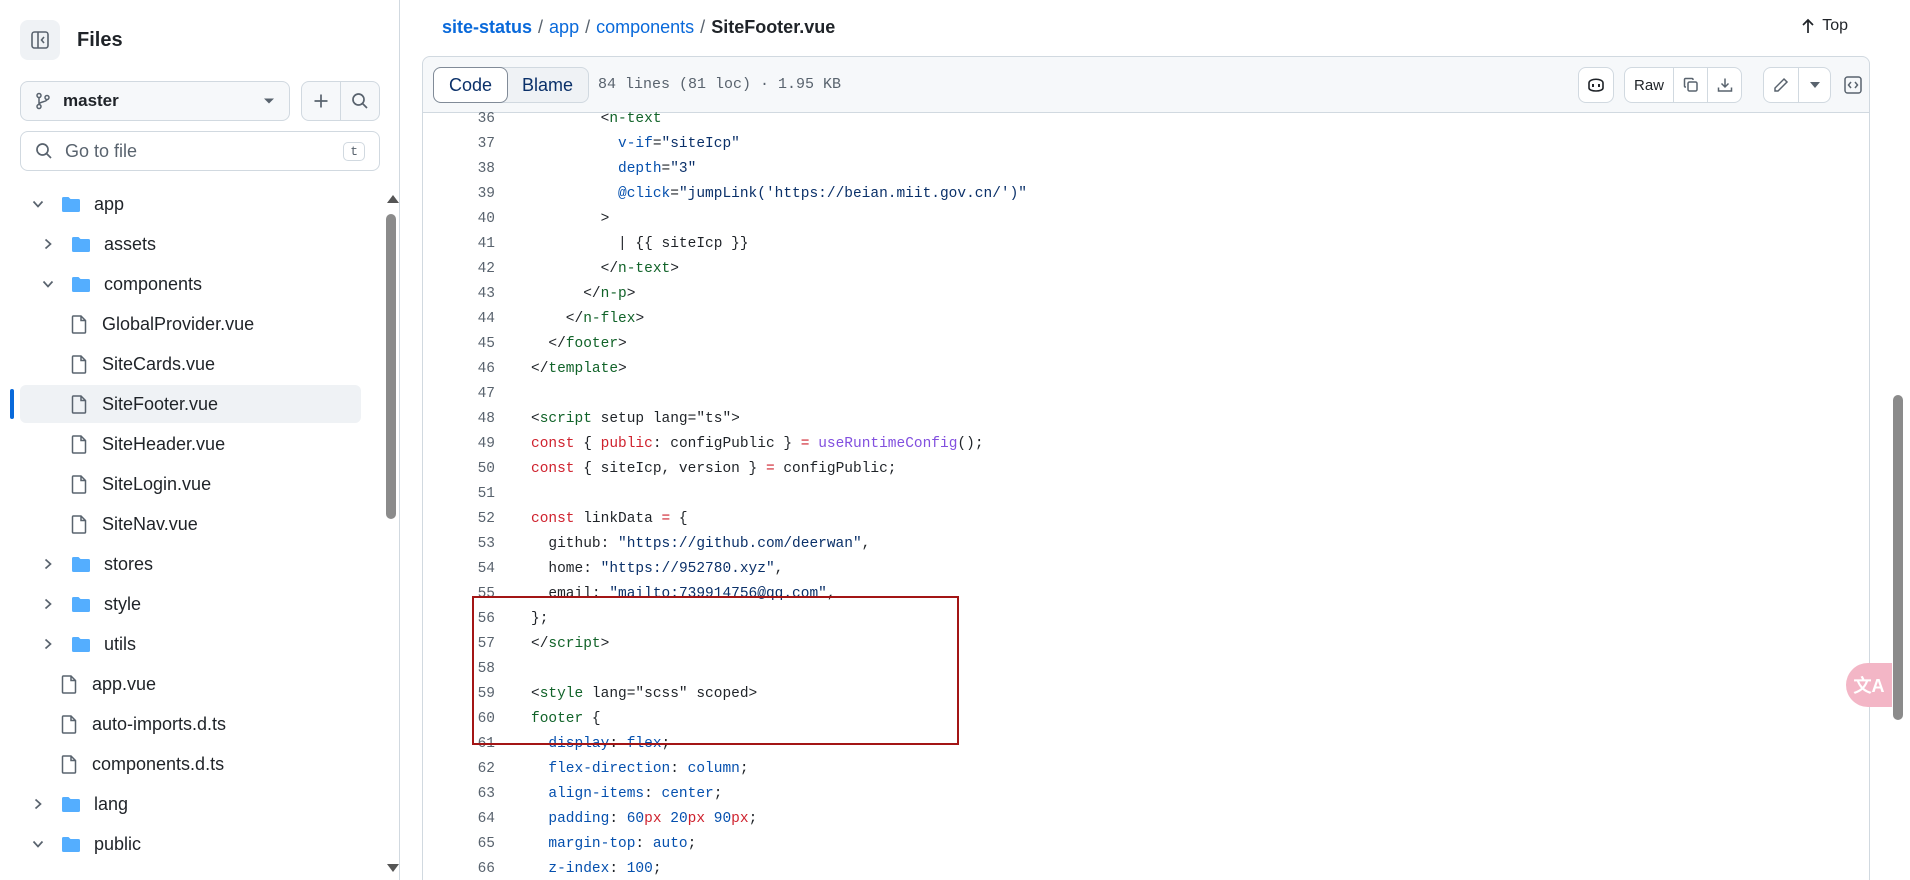  I want to click on tree-folder-item: components, so click(190, 284).